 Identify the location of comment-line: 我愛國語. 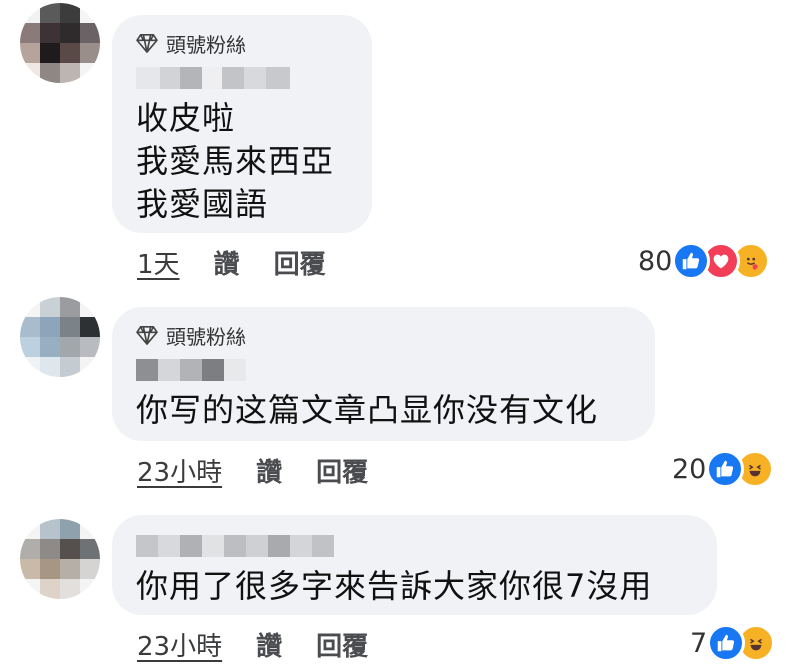
(202, 204).